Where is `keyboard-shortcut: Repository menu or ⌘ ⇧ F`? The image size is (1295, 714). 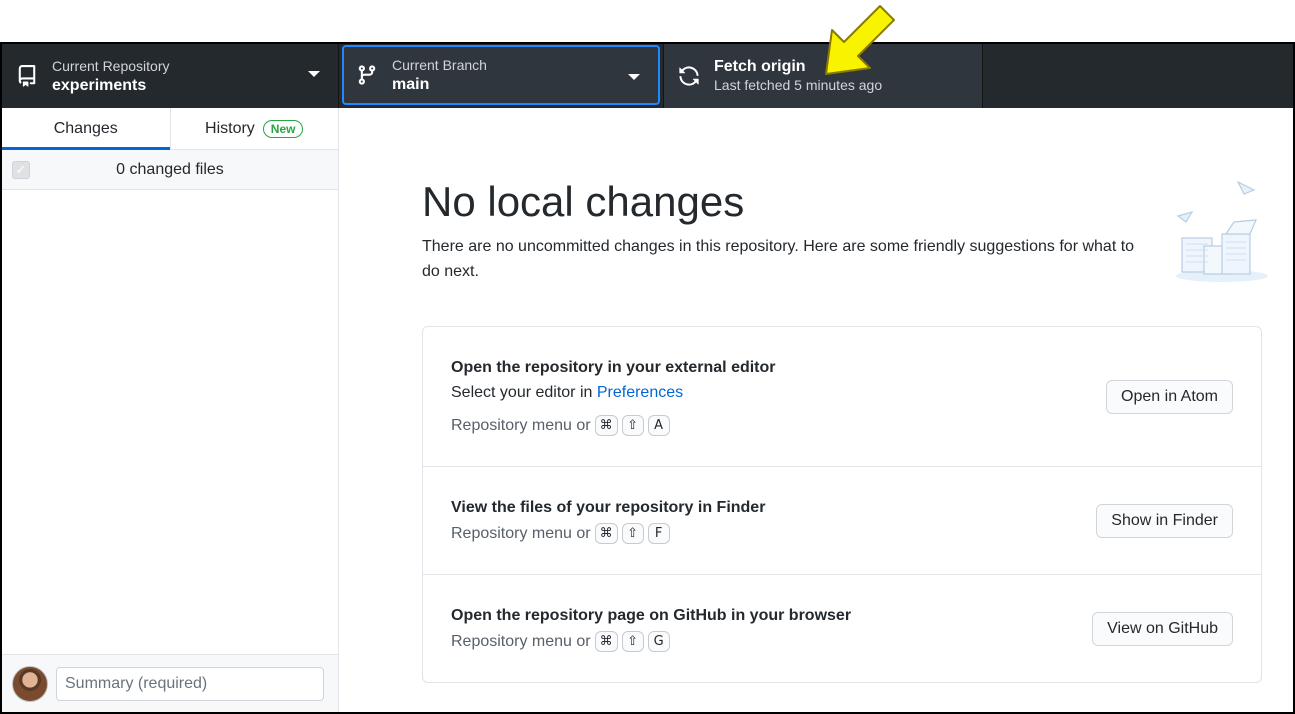 keyboard-shortcut: Repository menu or ⌘ ⇧ F is located at coordinates (560, 533).